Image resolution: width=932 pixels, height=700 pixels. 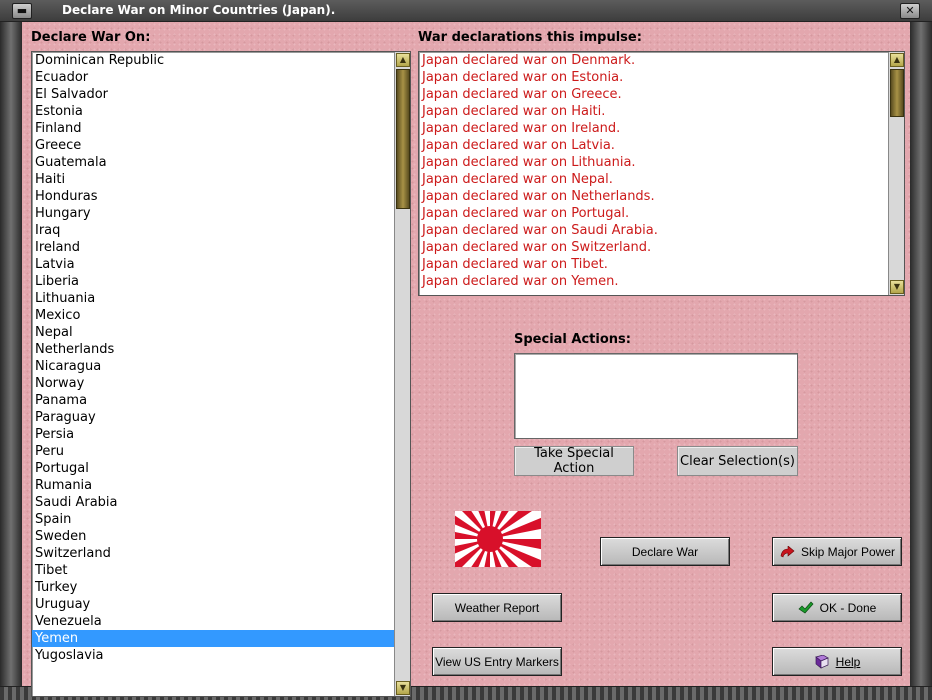 I want to click on declaration-list-item: Japan declared war on Yemen., so click(x=661, y=281).